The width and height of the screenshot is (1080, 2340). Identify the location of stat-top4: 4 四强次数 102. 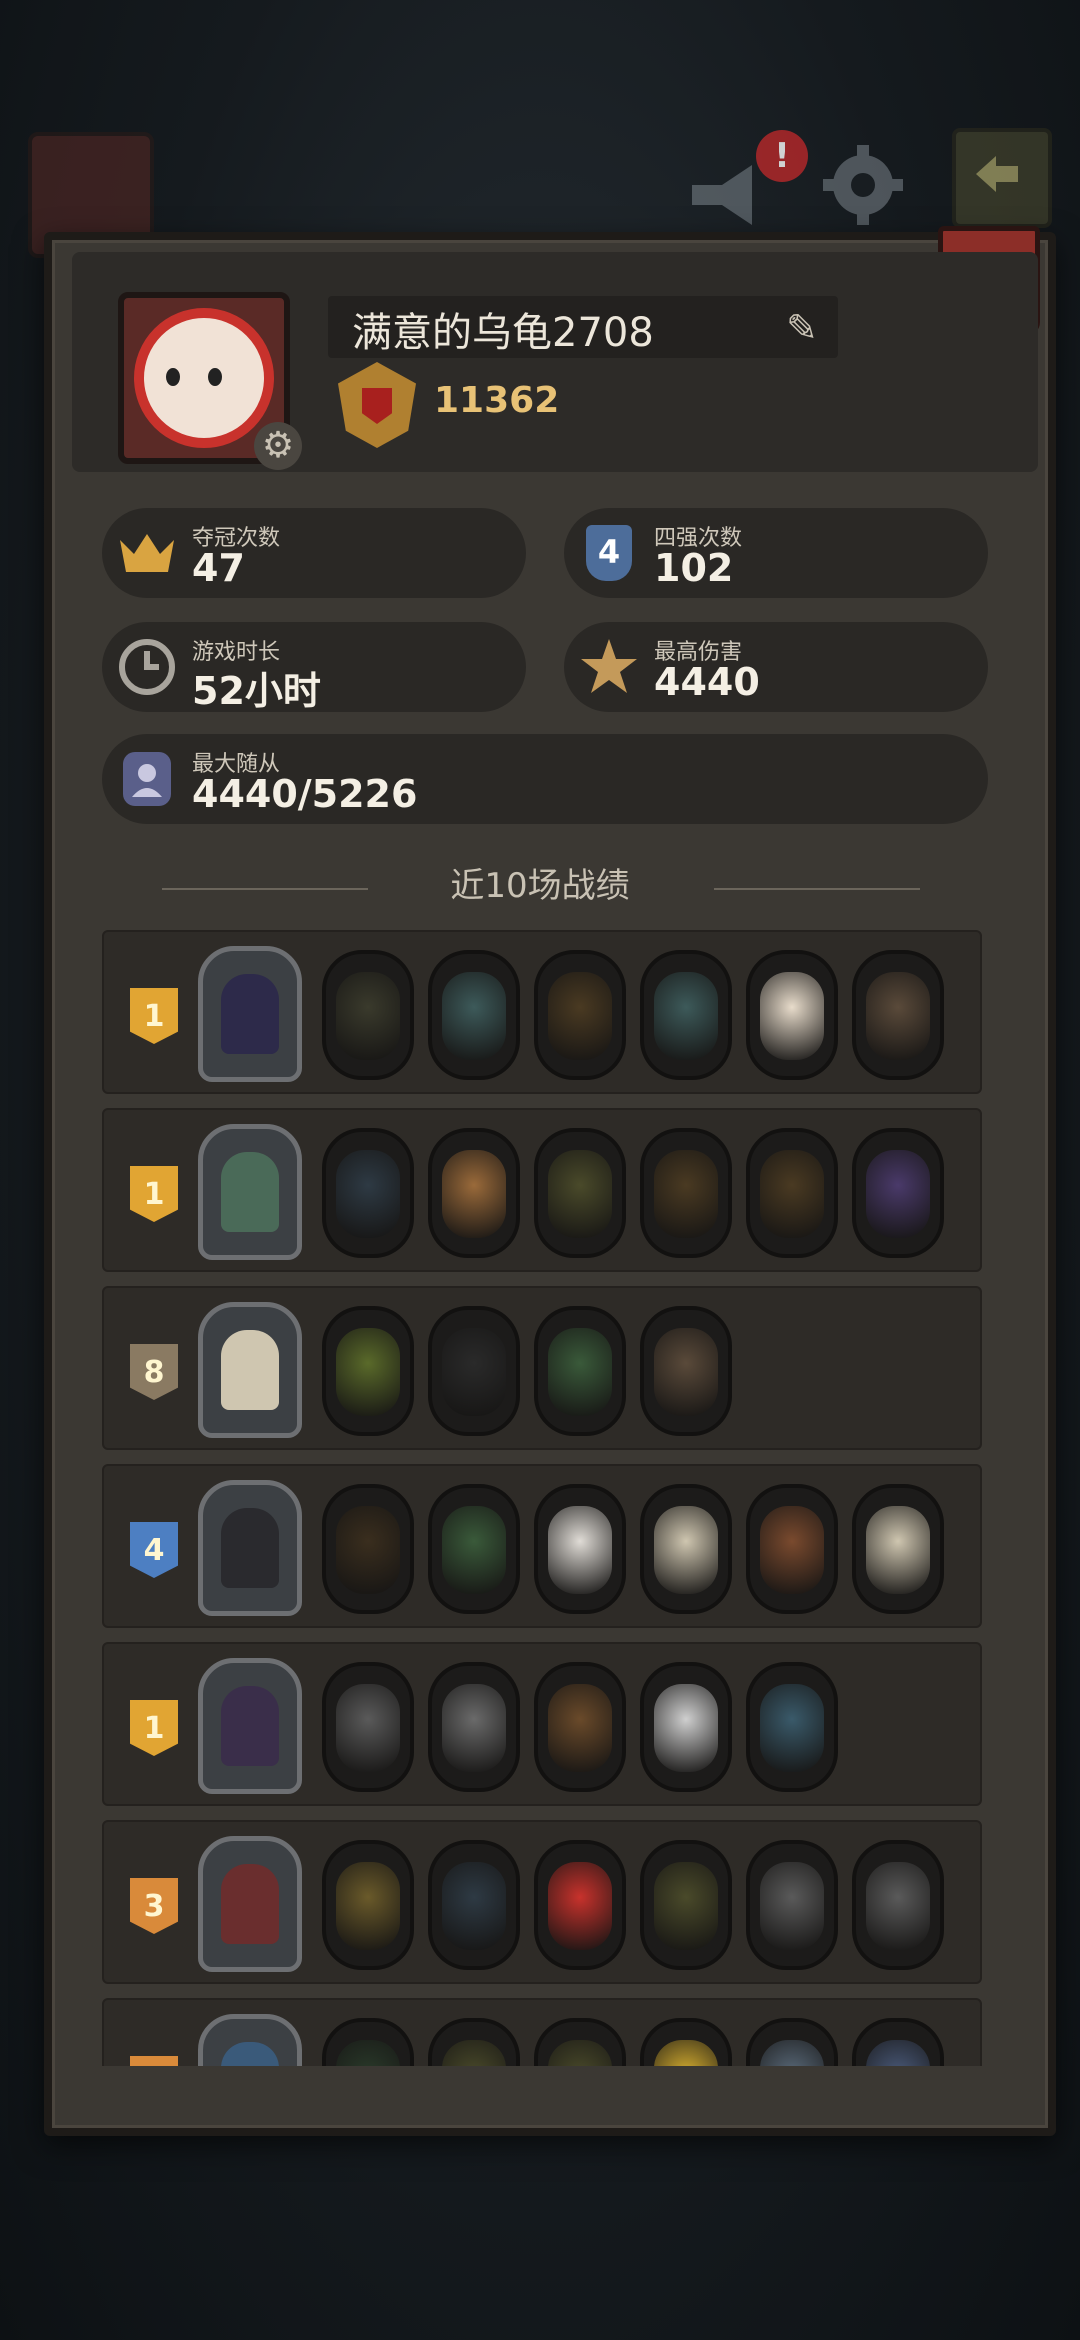
(776, 553).